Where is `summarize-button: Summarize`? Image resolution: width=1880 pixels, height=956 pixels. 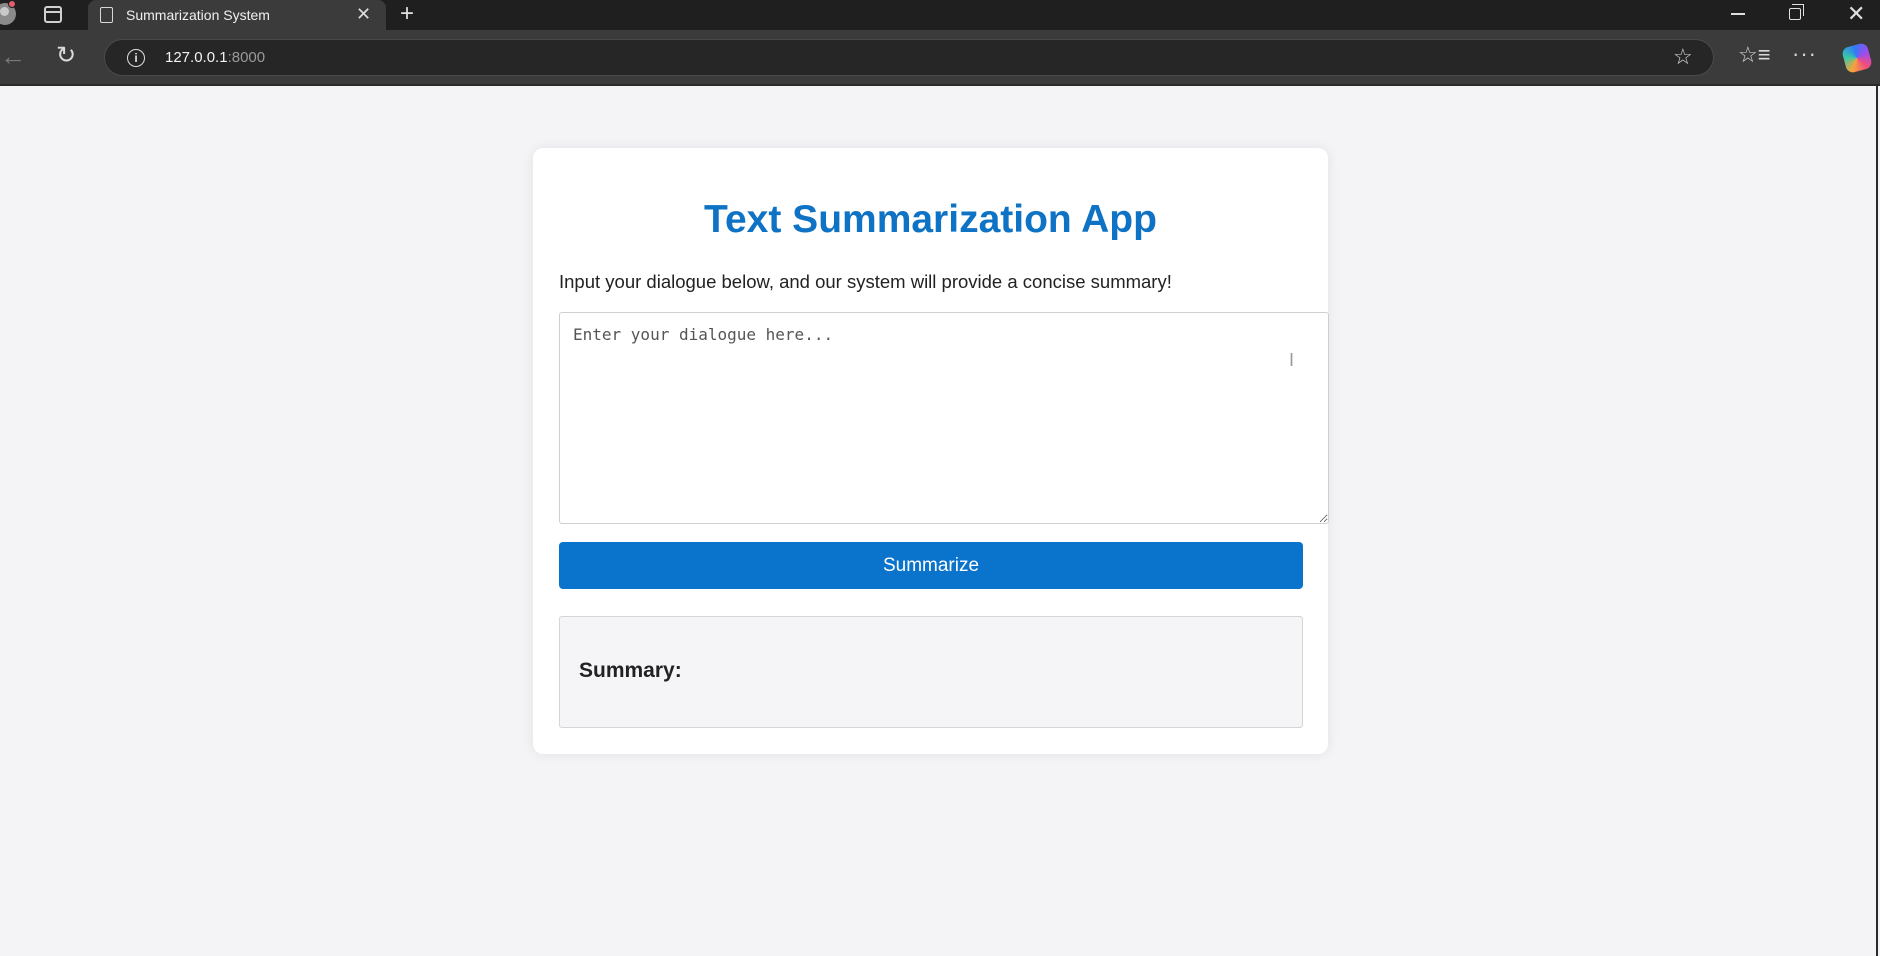 summarize-button: Summarize is located at coordinates (931, 565).